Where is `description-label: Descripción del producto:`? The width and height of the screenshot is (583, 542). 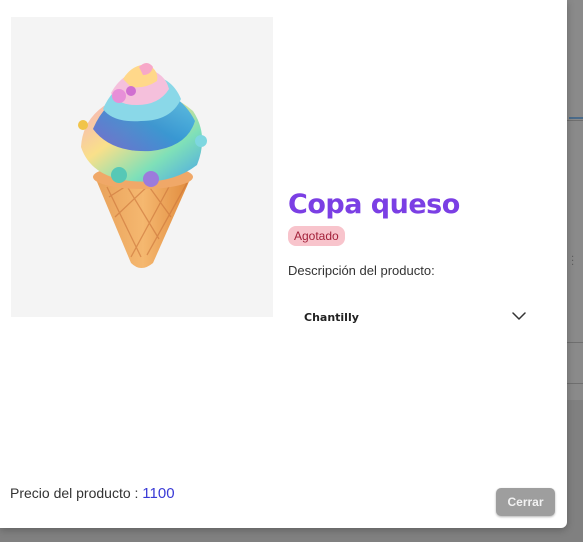
description-label: Descripción del producto: is located at coordinates (361, 270).